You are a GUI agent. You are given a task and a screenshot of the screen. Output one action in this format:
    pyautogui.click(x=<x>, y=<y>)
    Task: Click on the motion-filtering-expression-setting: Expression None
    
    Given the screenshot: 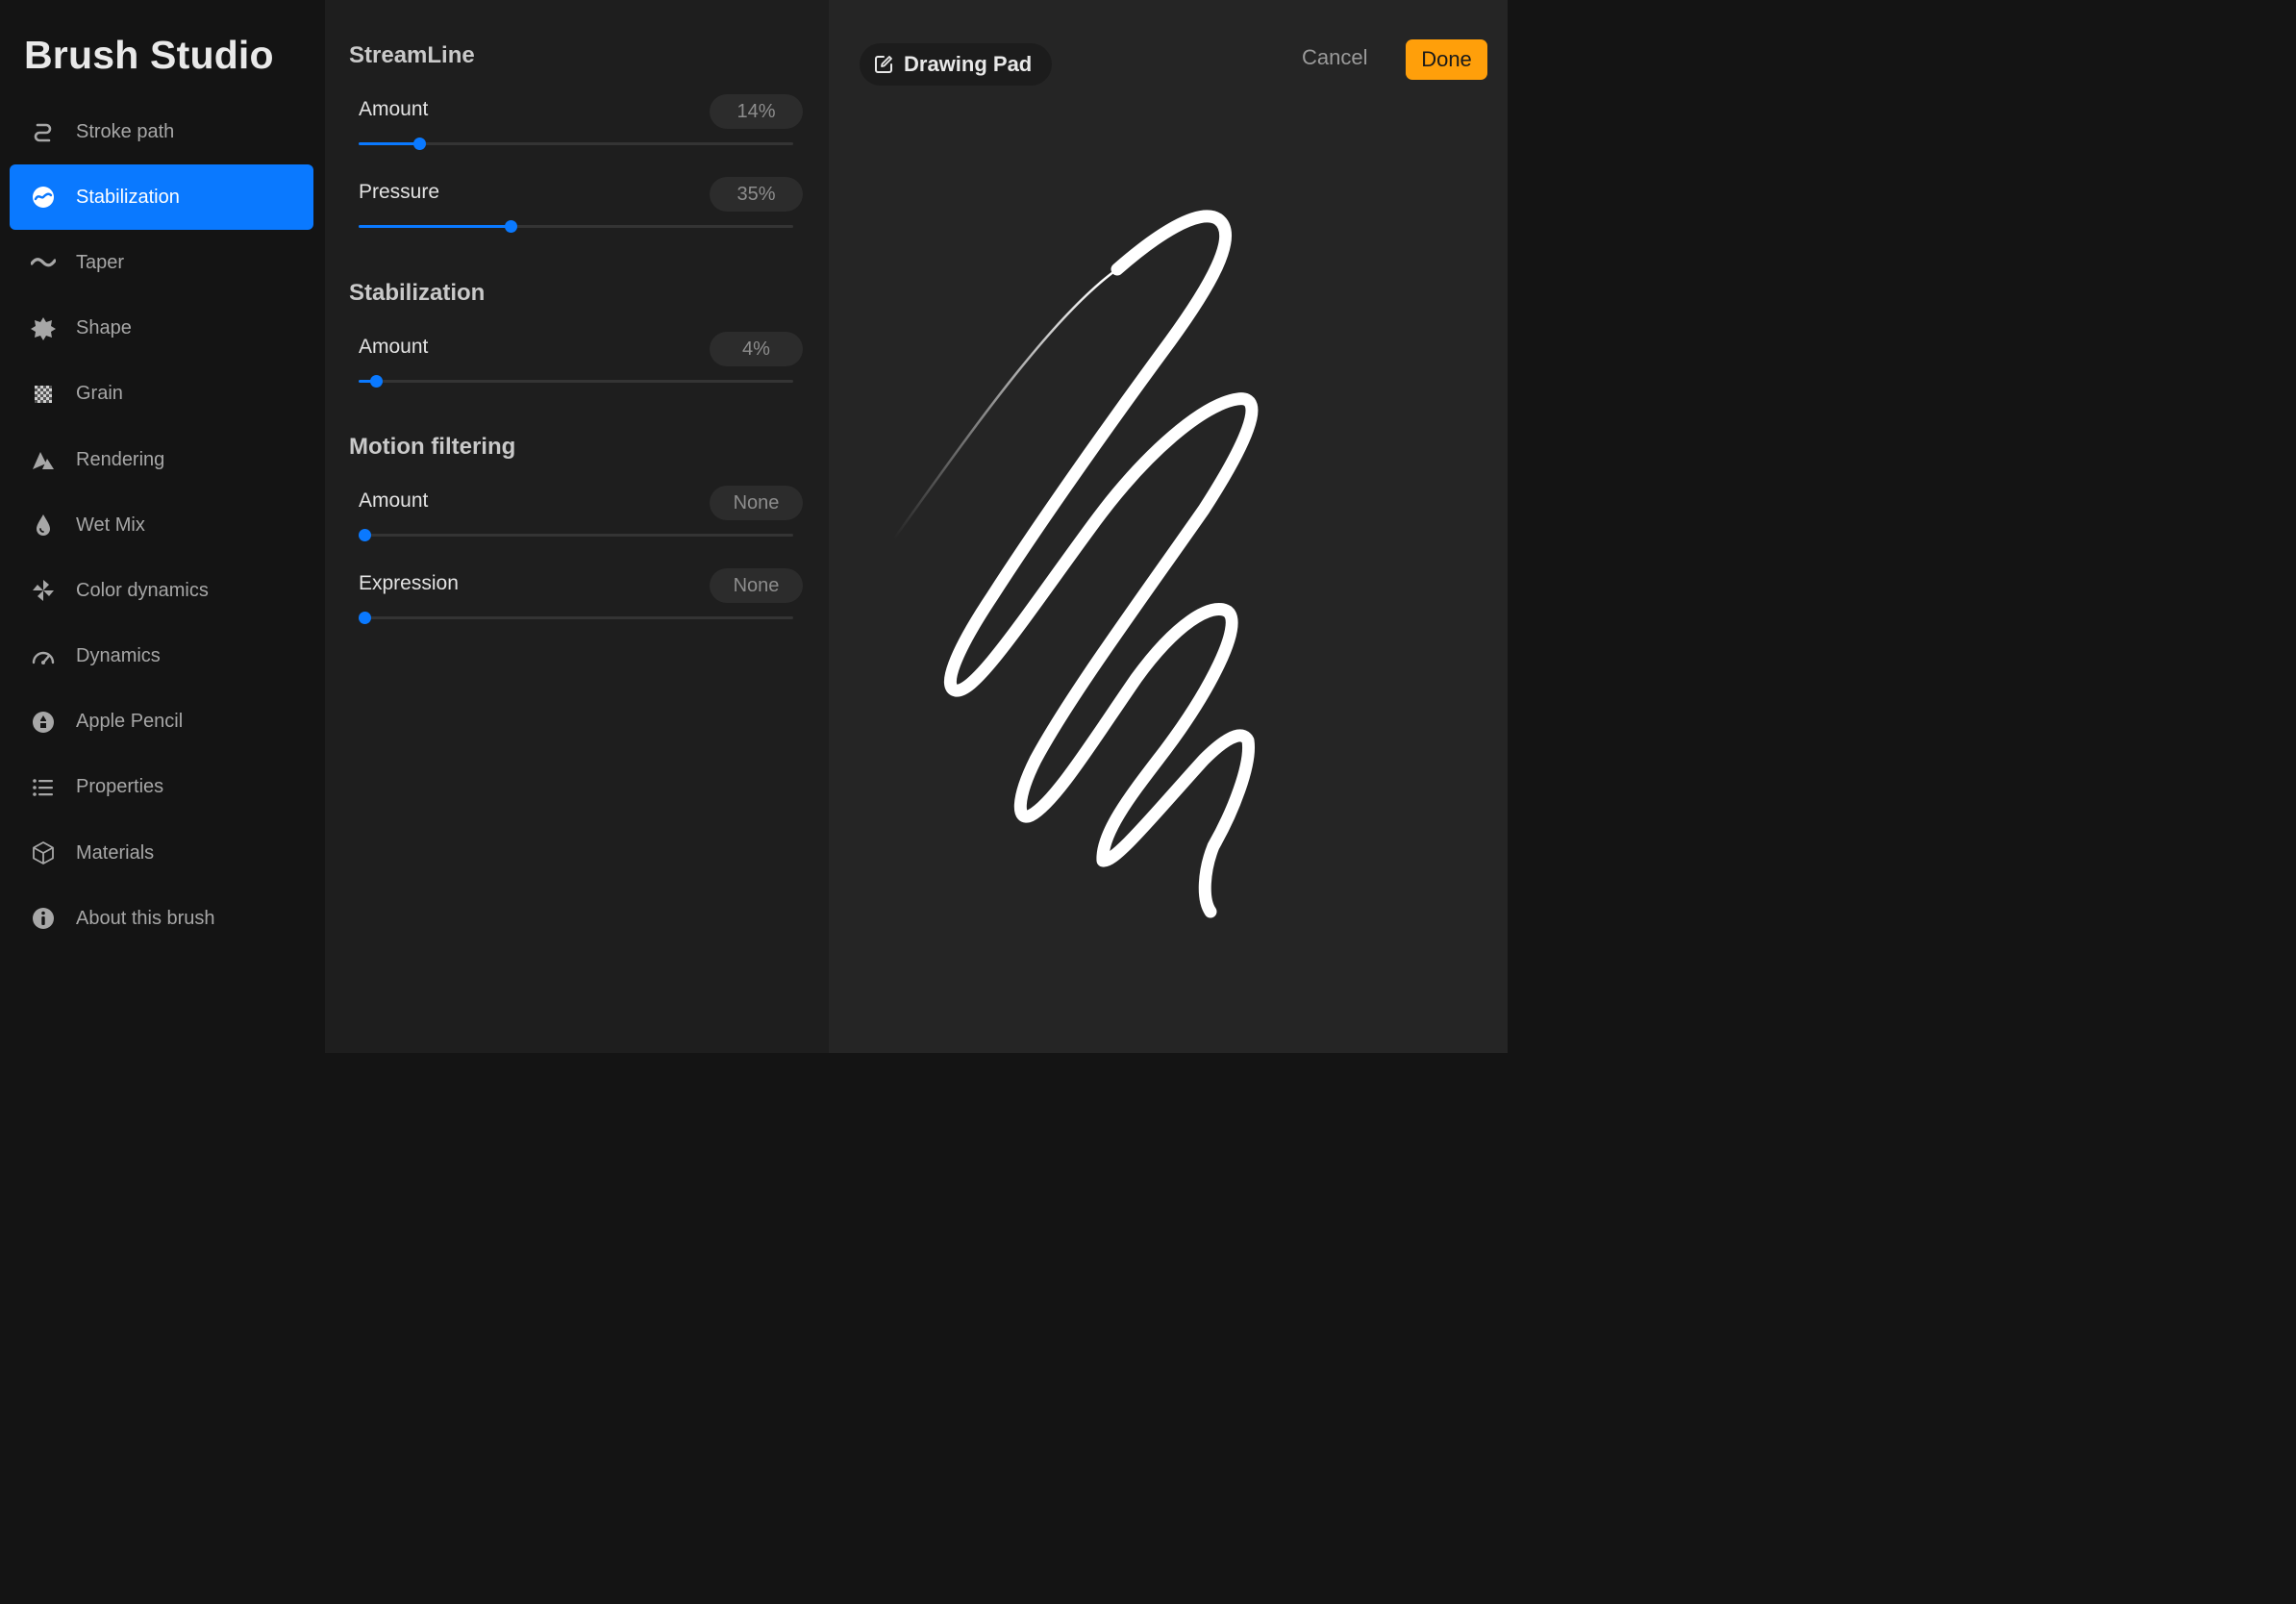 What is the action you would take?
    pyautogui.click(x=580, y=602)
    